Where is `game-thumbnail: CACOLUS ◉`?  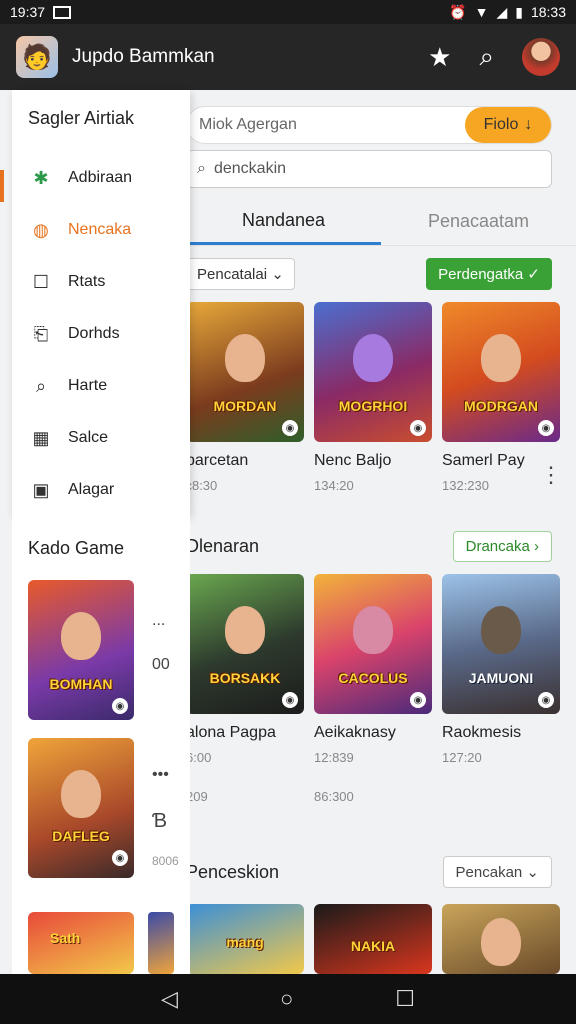 game-thumbnail: CACOLUS ◉ is located at coordinates (373, 644).